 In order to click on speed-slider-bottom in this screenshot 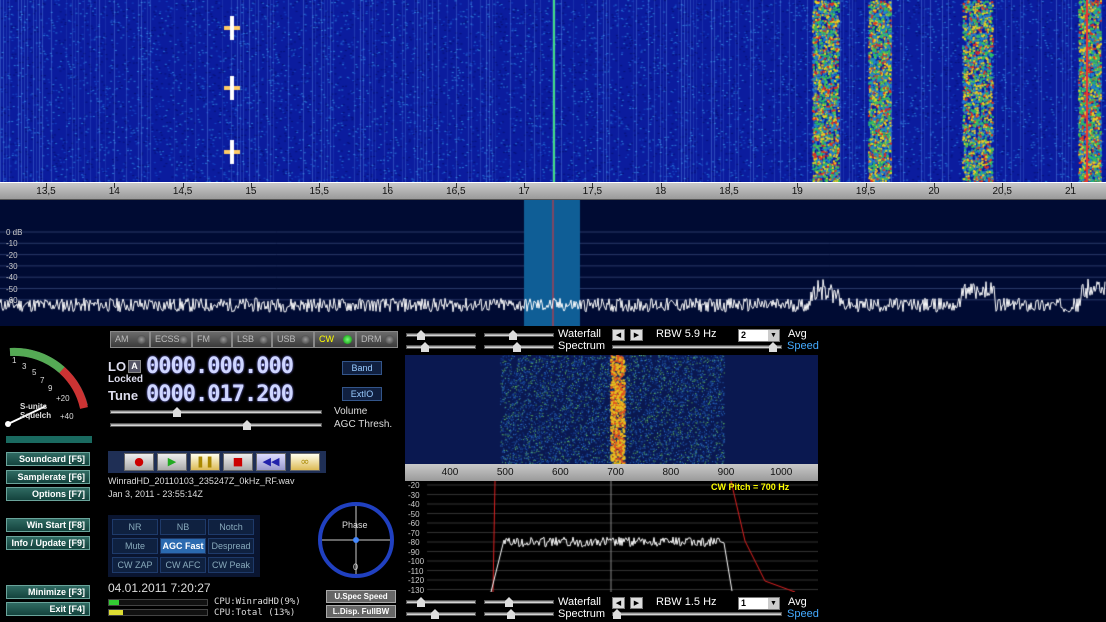, I will do `click(697, 614)`.